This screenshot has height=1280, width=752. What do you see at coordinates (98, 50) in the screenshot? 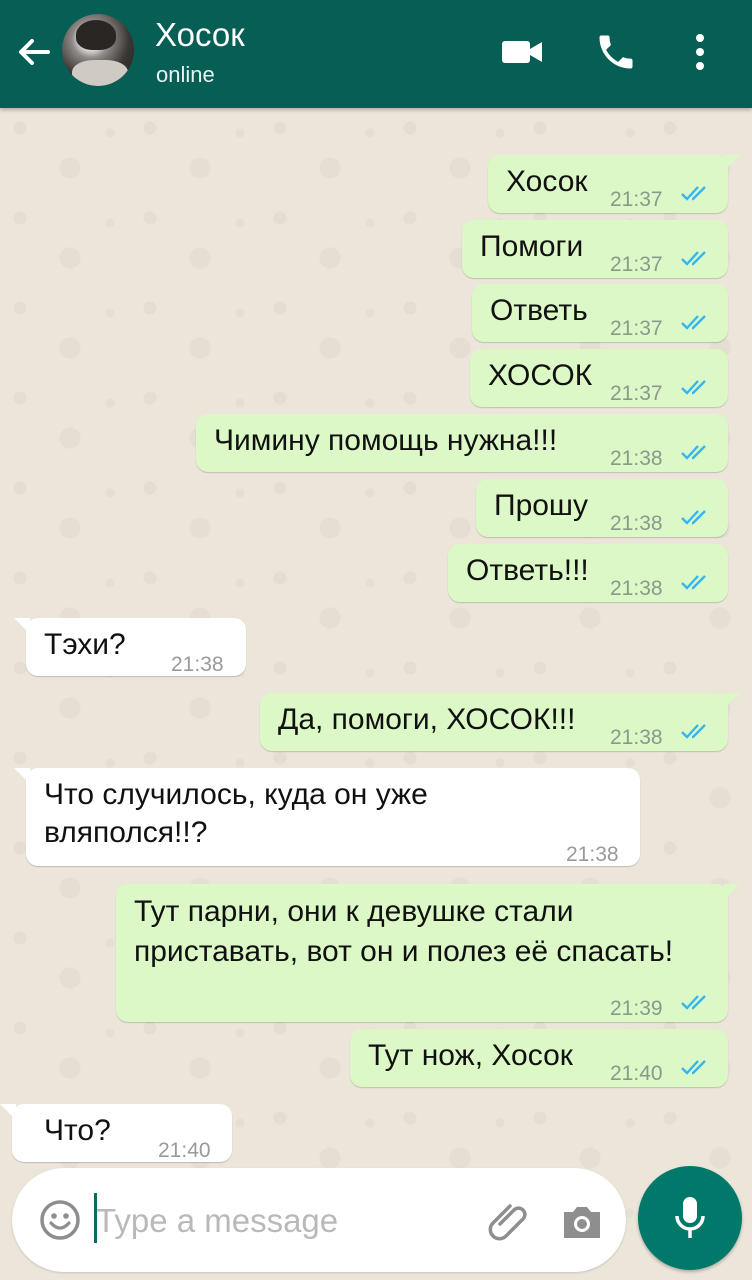
I see `avatar` at bounding box center [98, 50].